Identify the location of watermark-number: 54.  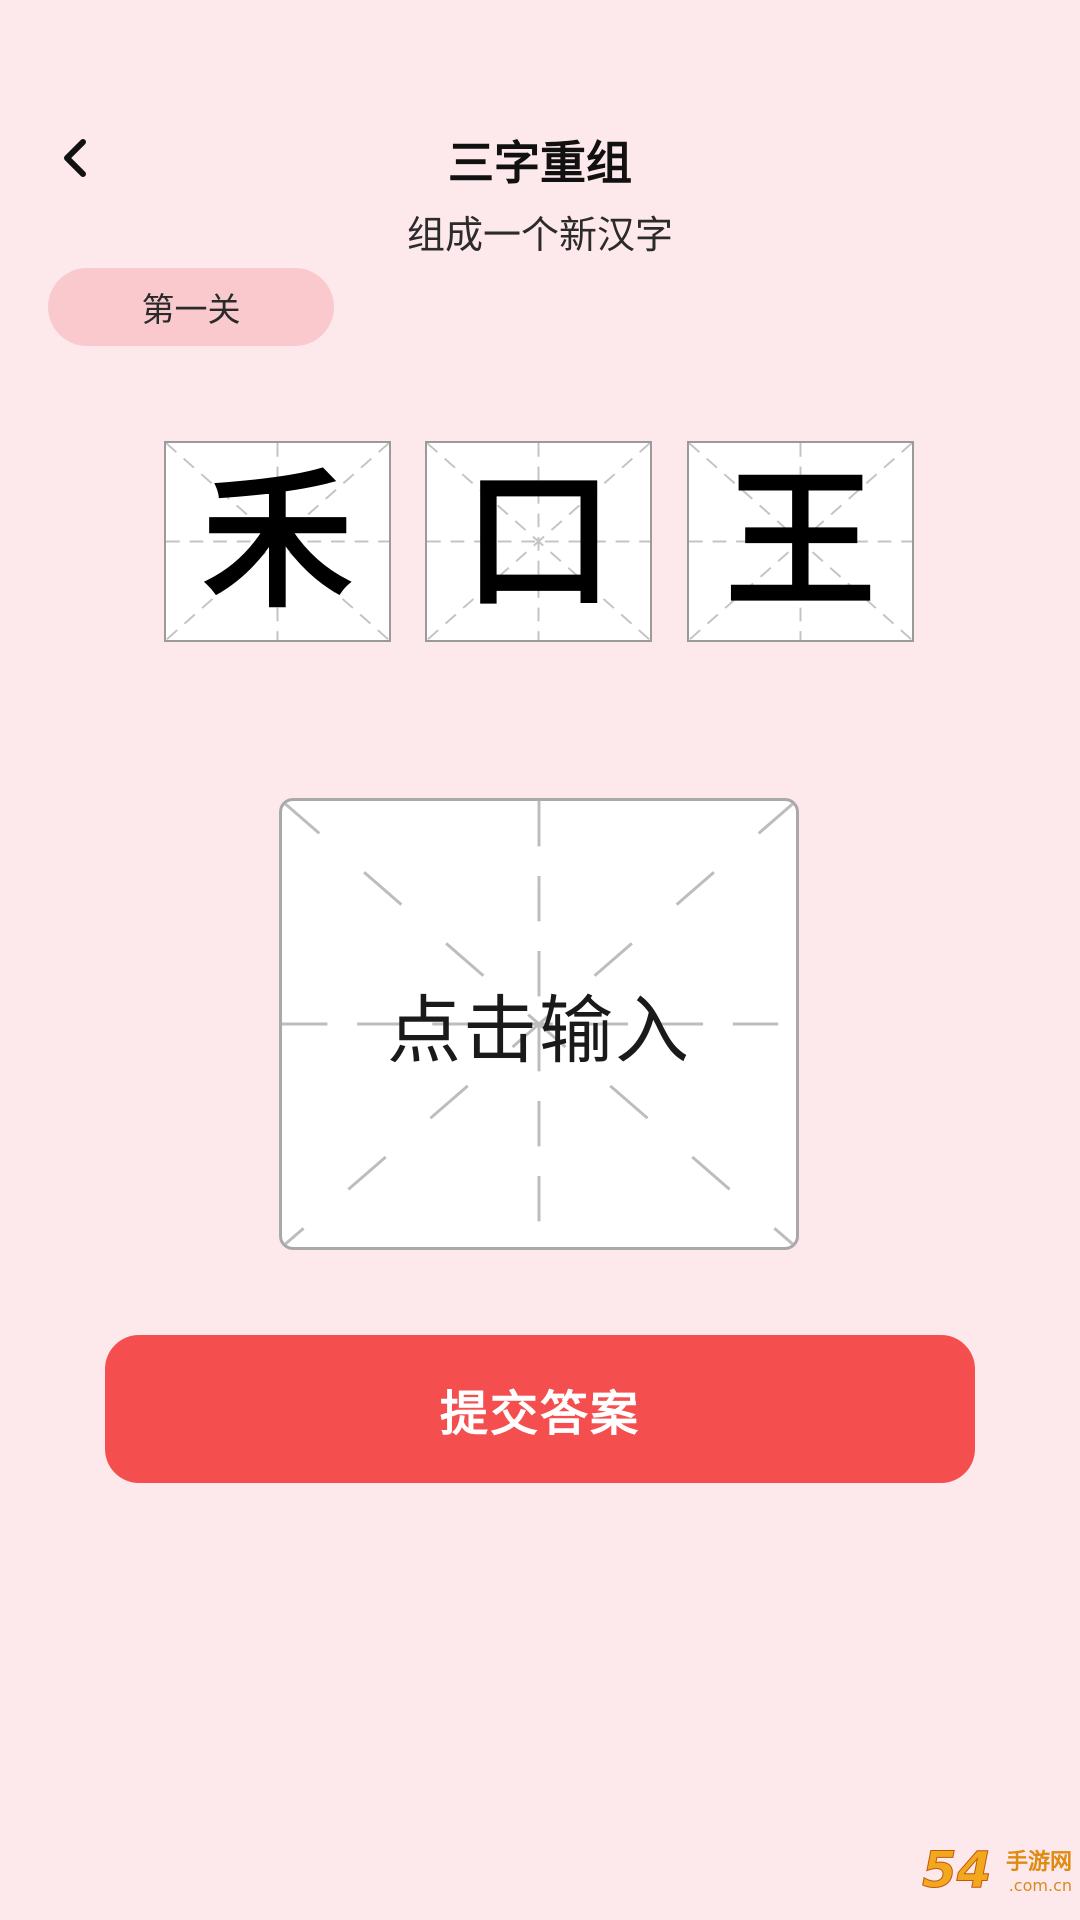
(957, 1870).